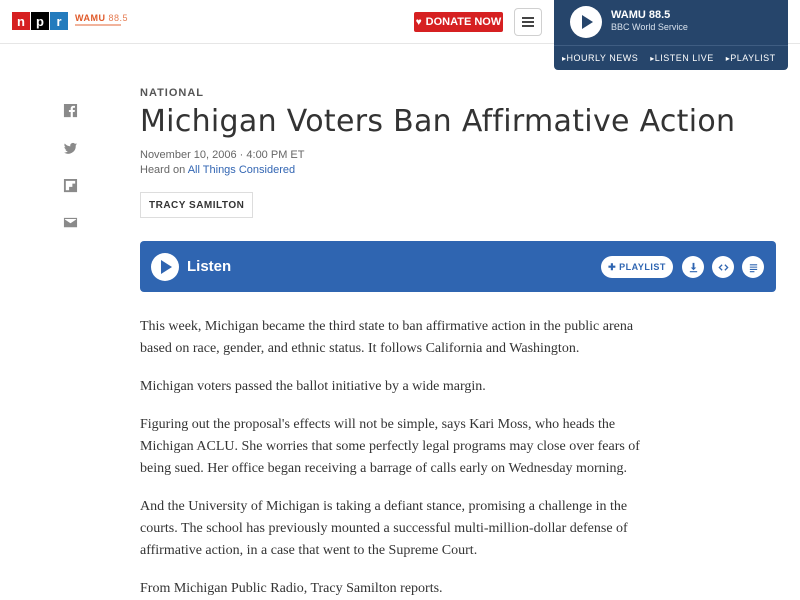  Describe the element at coordinates (209, 266) in the screenshot. I see `listen-label: Listen` at that location.